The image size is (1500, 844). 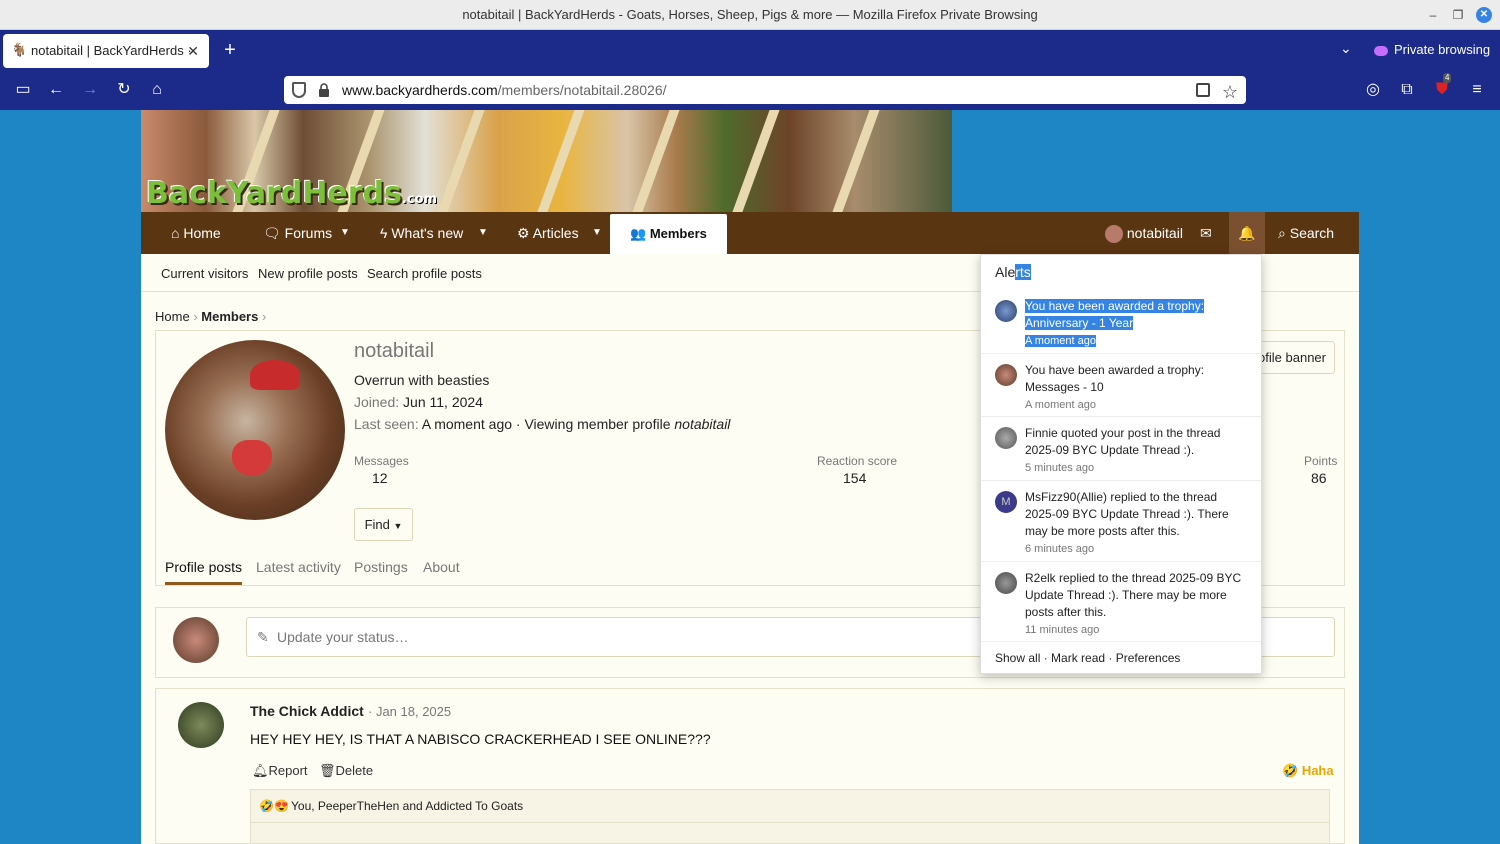 What do you see at coordinates (90, 90) in the screenshot?
I see `forward-icon: →` at bounding box center [90, 90].